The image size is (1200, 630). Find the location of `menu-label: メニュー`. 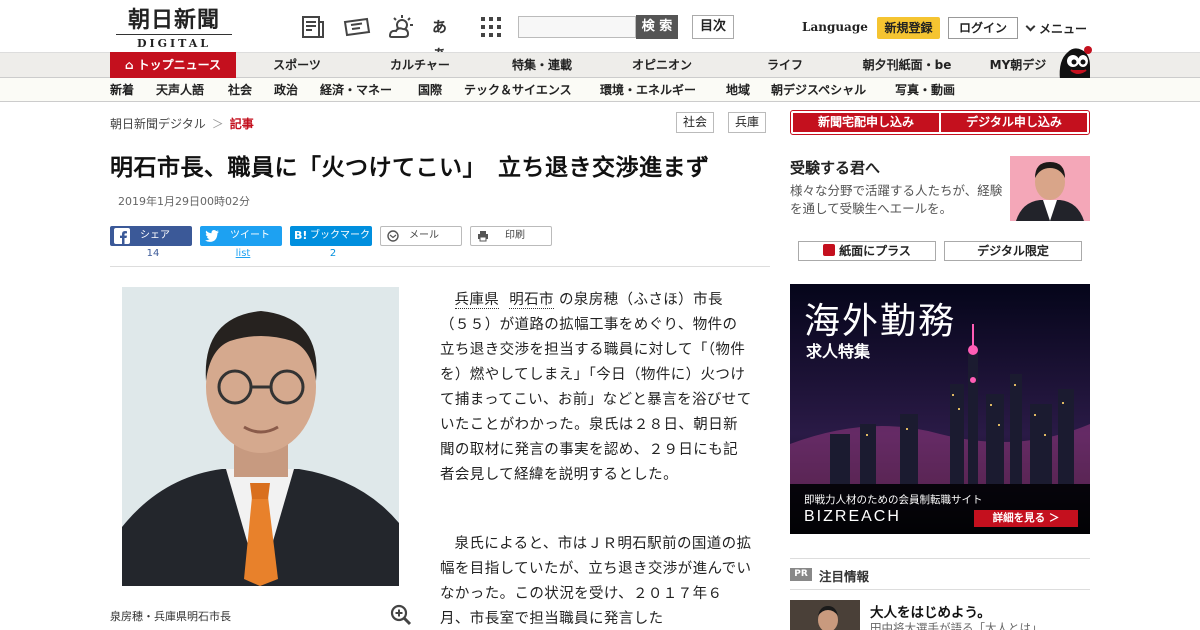

menu-label: メニュー is located at coordinates (1063, 29).